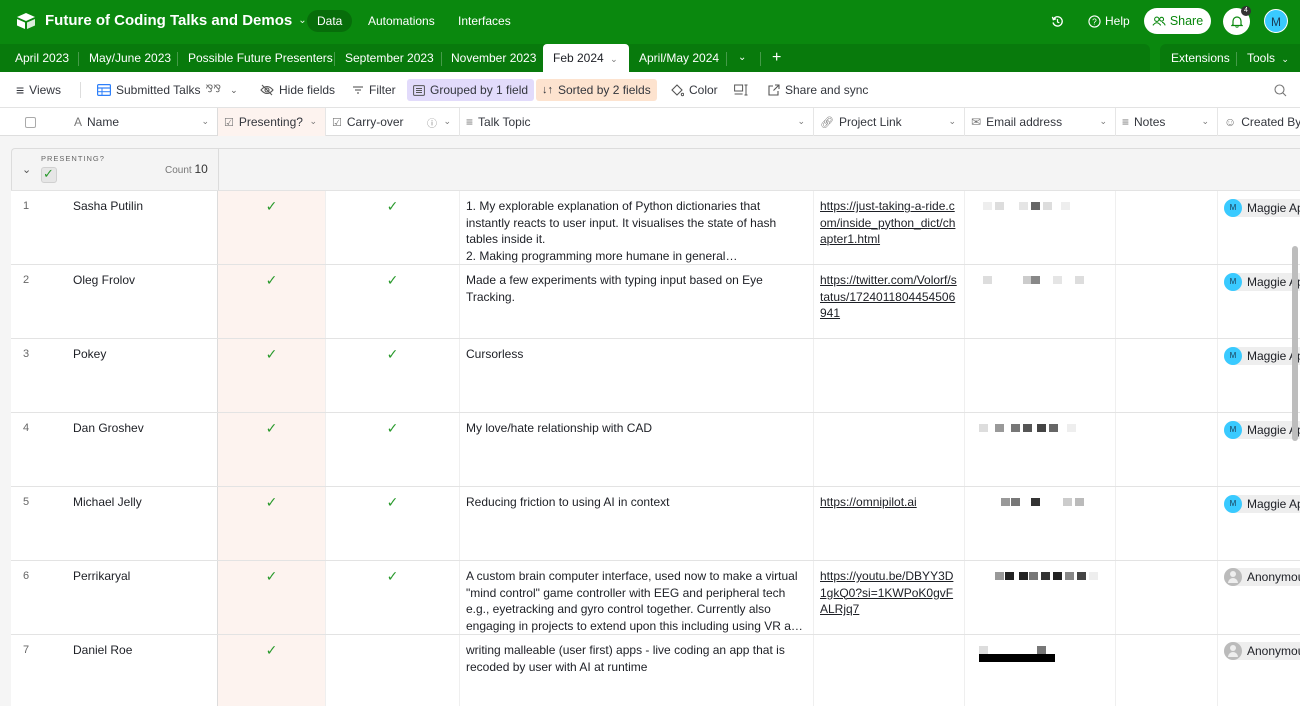 This screenshot has height=706, width=1300. What do you see at coordinates (679, 58) in the screenshot?
I see `table-tab: April/May 2024` at bounding box center [679, 58].